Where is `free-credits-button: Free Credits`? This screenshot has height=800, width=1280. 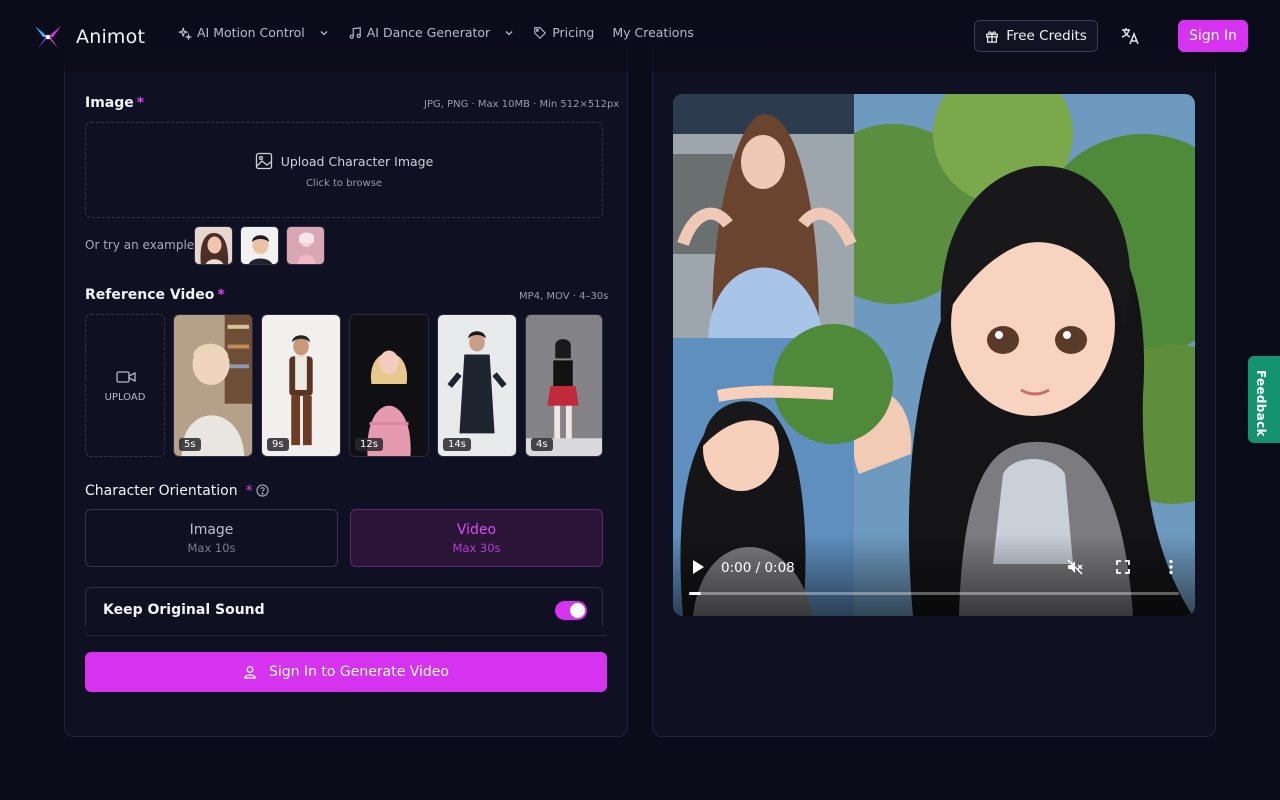 free-credits-button: Free Credits is located at coordinates (1036, 36).